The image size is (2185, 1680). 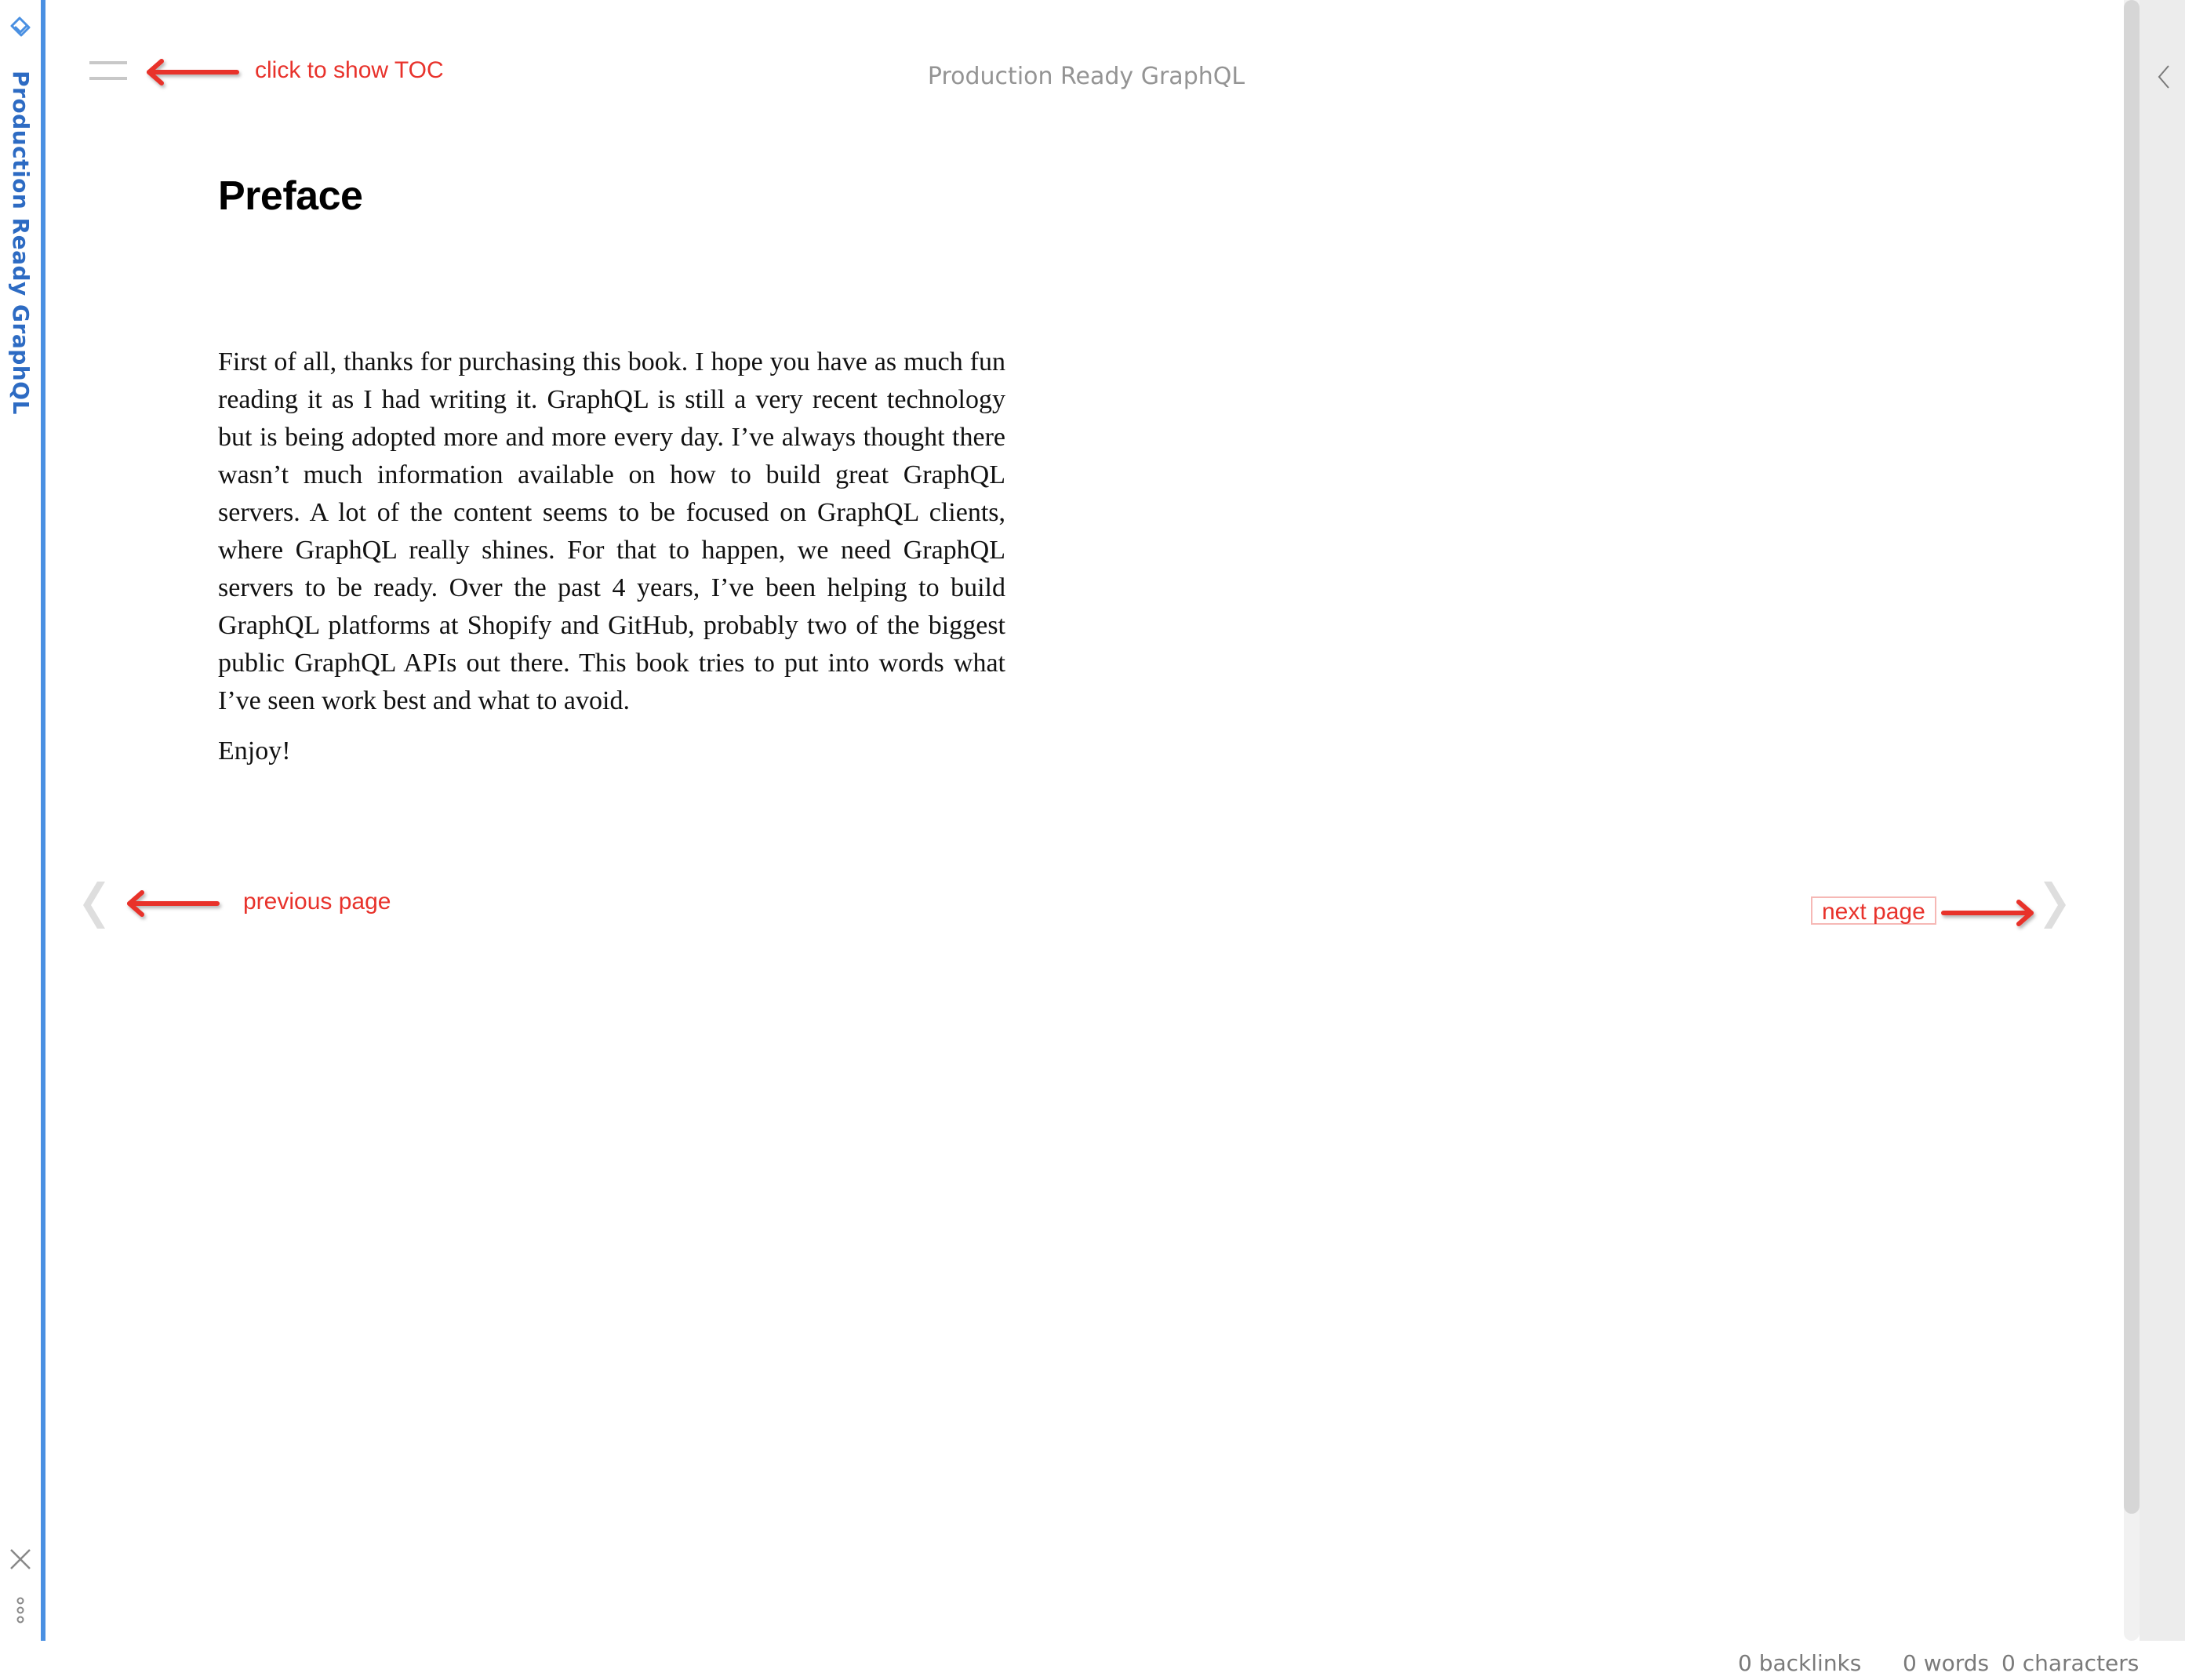 I want to click on right-sidebar-collapsed, so click(x=2162, y=820).